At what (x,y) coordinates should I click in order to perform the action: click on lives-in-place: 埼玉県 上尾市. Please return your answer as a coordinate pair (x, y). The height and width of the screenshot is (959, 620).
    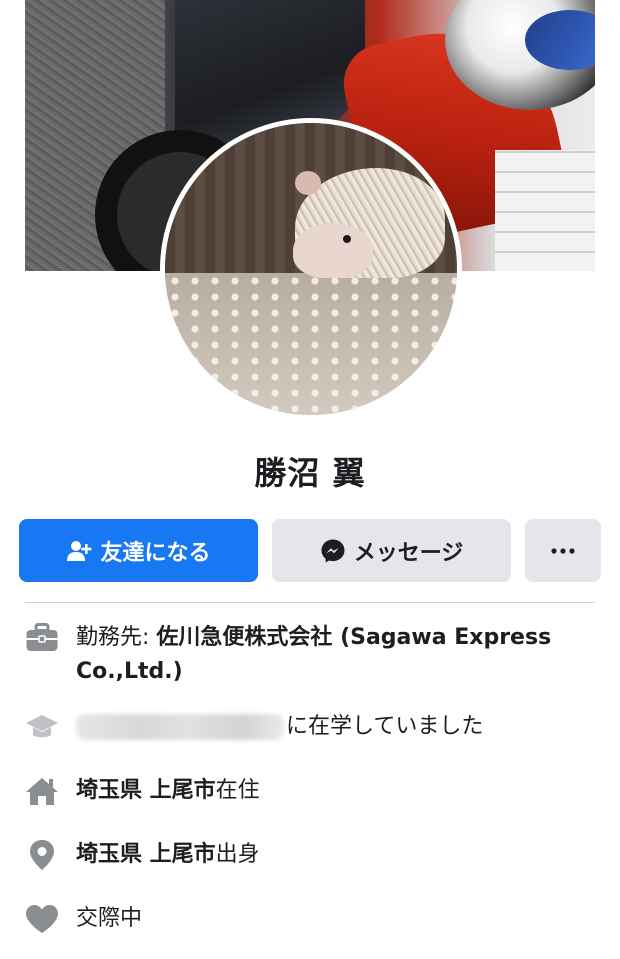
    Looking at the image, I should click on (146, 790).